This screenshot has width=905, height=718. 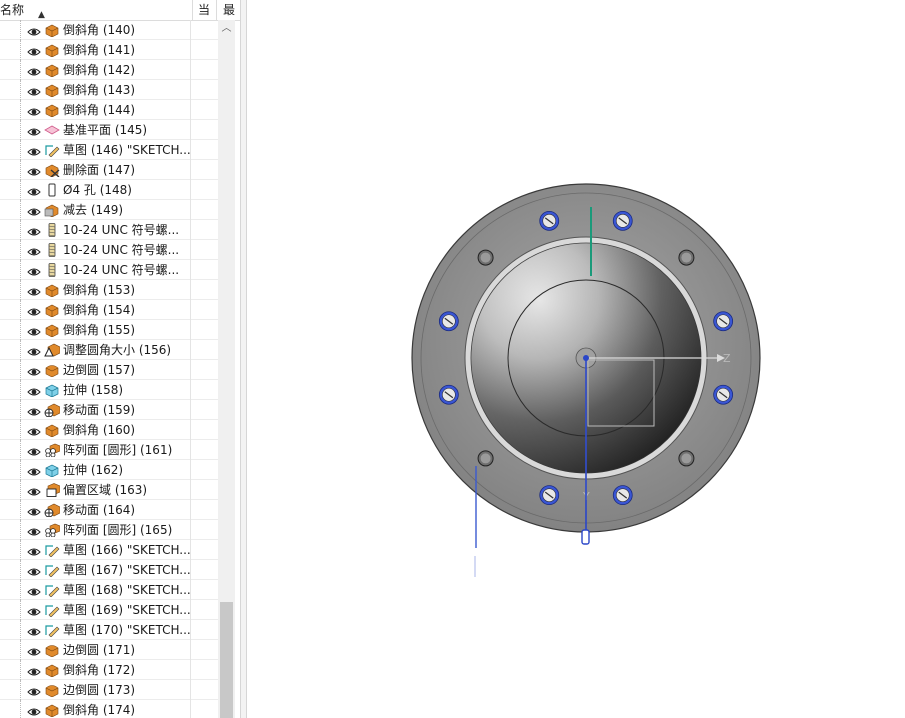 I want to click on tree-row: 调整圆角大小 (156), so click(x=109, y=350).